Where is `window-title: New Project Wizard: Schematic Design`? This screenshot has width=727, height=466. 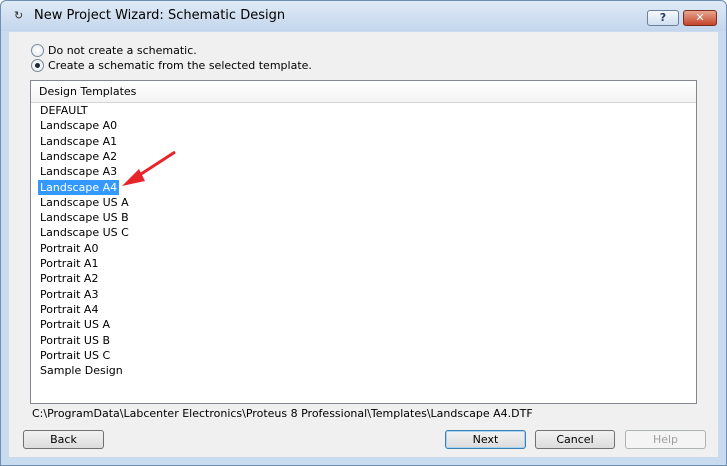
window-title: New Project Wizard: Schematic Design is located at coordinates (160, 15).